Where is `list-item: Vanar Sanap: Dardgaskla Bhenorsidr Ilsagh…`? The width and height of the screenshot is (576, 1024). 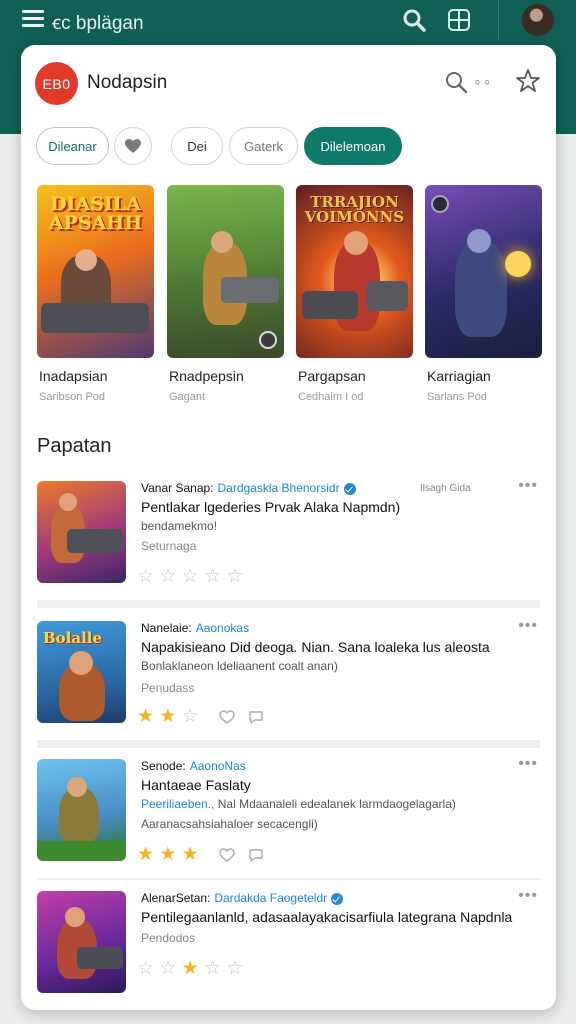 list-item: Vanar Sanap: Dardgaskla Bhenorsidr Ilsagh… is located at coordinates (288, 534).